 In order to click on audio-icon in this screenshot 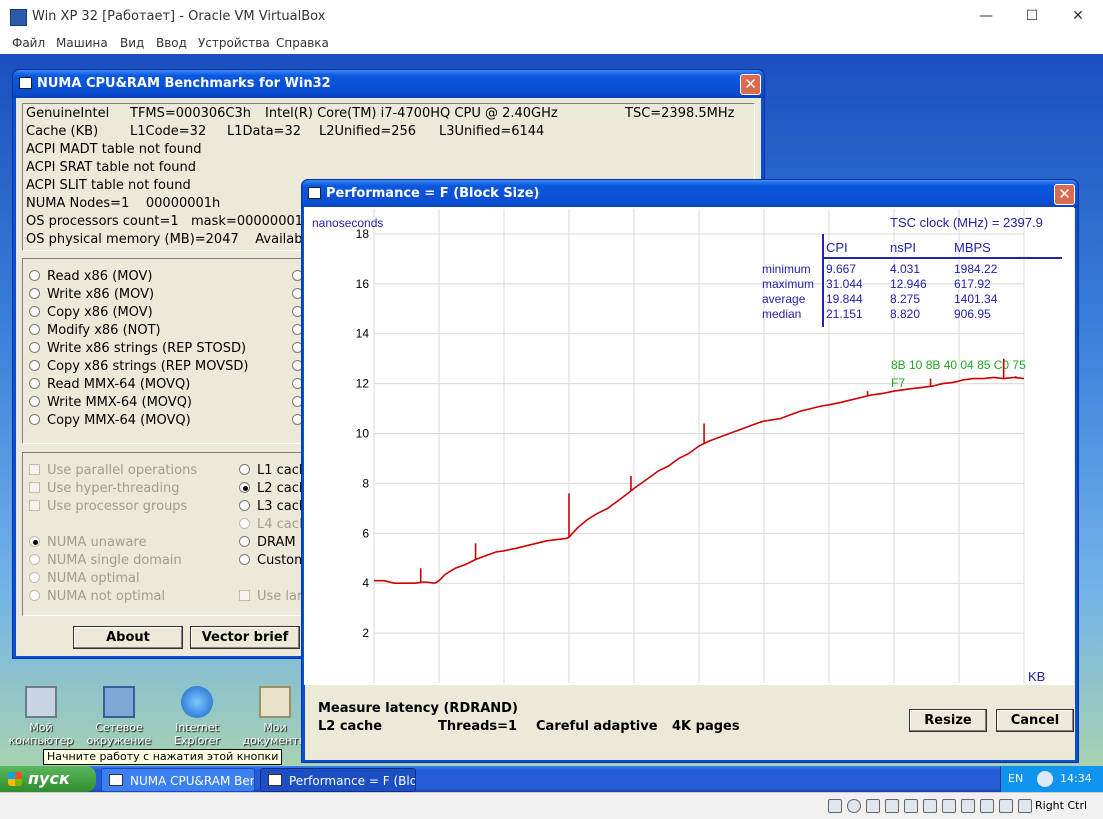, I will do `click(873, 806)`.